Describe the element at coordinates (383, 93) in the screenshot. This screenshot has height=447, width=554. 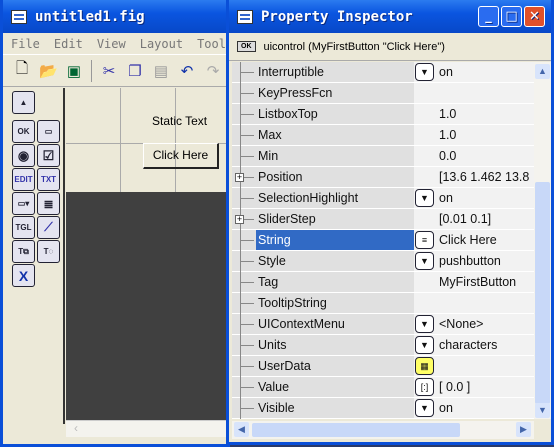
I see `property-row: KeyPressFcn` at that location.